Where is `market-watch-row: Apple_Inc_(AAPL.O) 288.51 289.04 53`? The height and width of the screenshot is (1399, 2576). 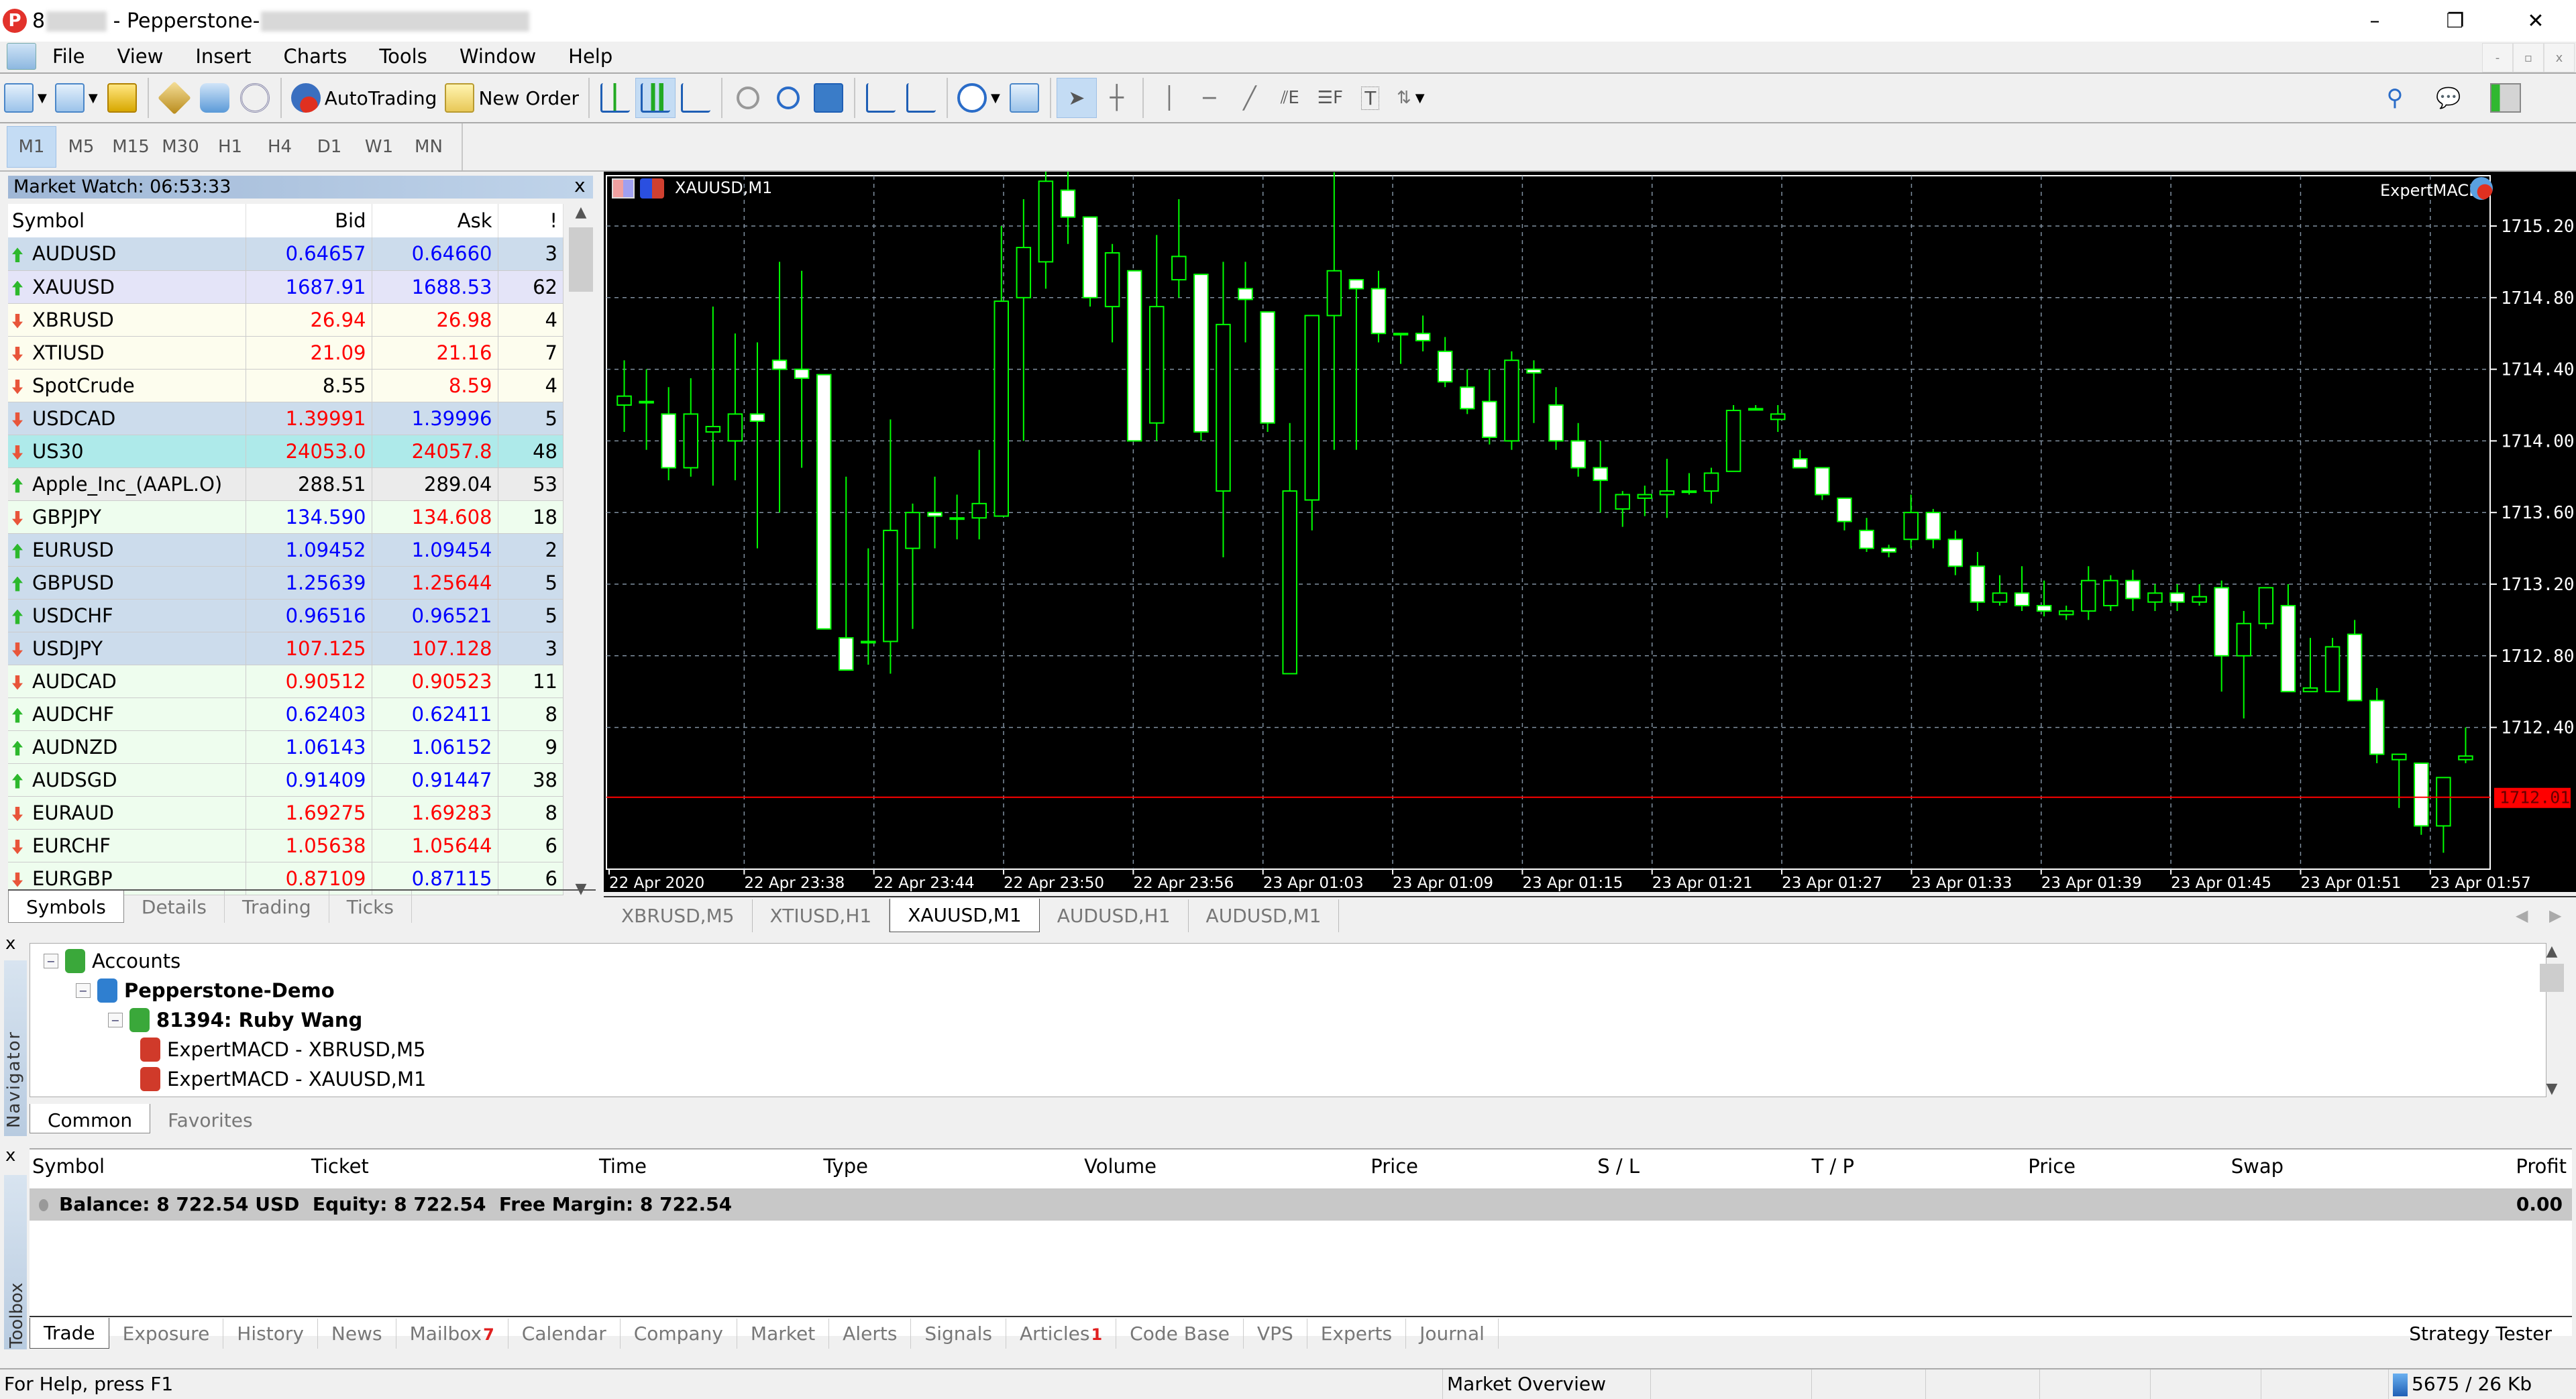
market-watch-row: Apple_Inc_(AAPL.O) 288.51 289.04 53 is located at coordinates (286, 484).